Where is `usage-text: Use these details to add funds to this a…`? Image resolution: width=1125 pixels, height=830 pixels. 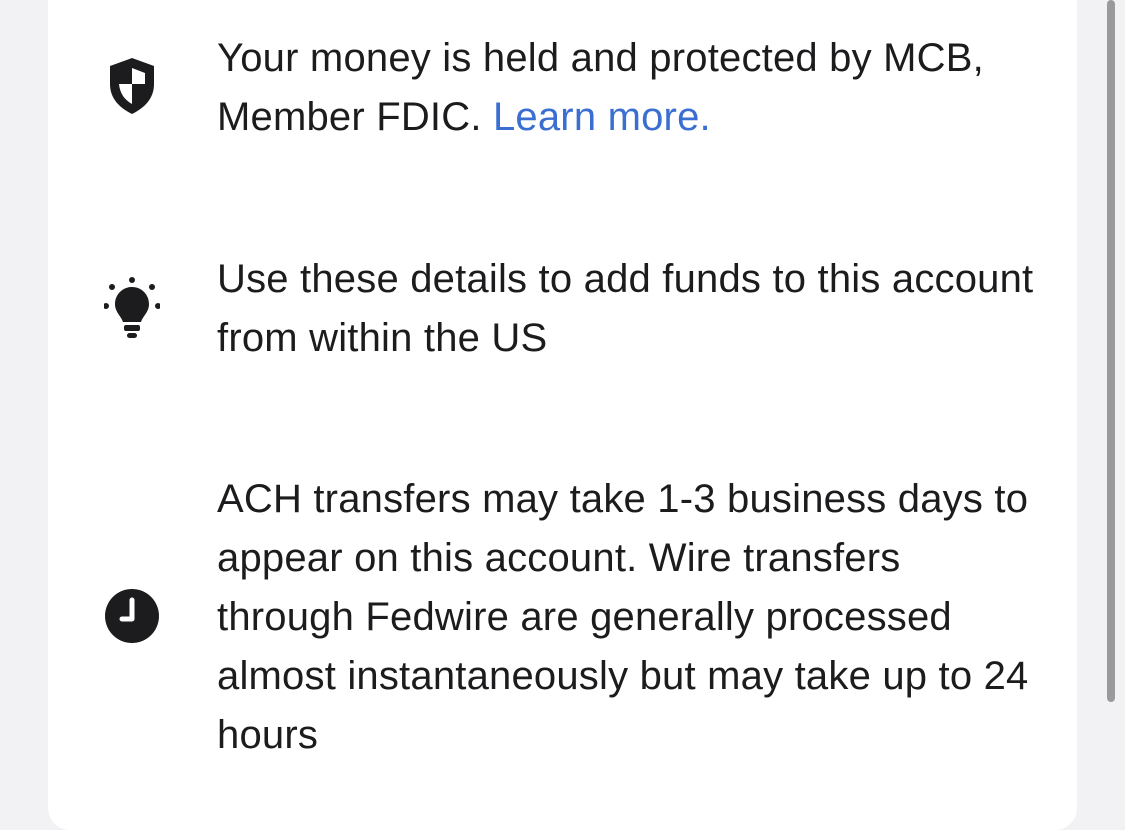 usage-text: Use these details to add funds to this a… is located at coordinates (625, 308).